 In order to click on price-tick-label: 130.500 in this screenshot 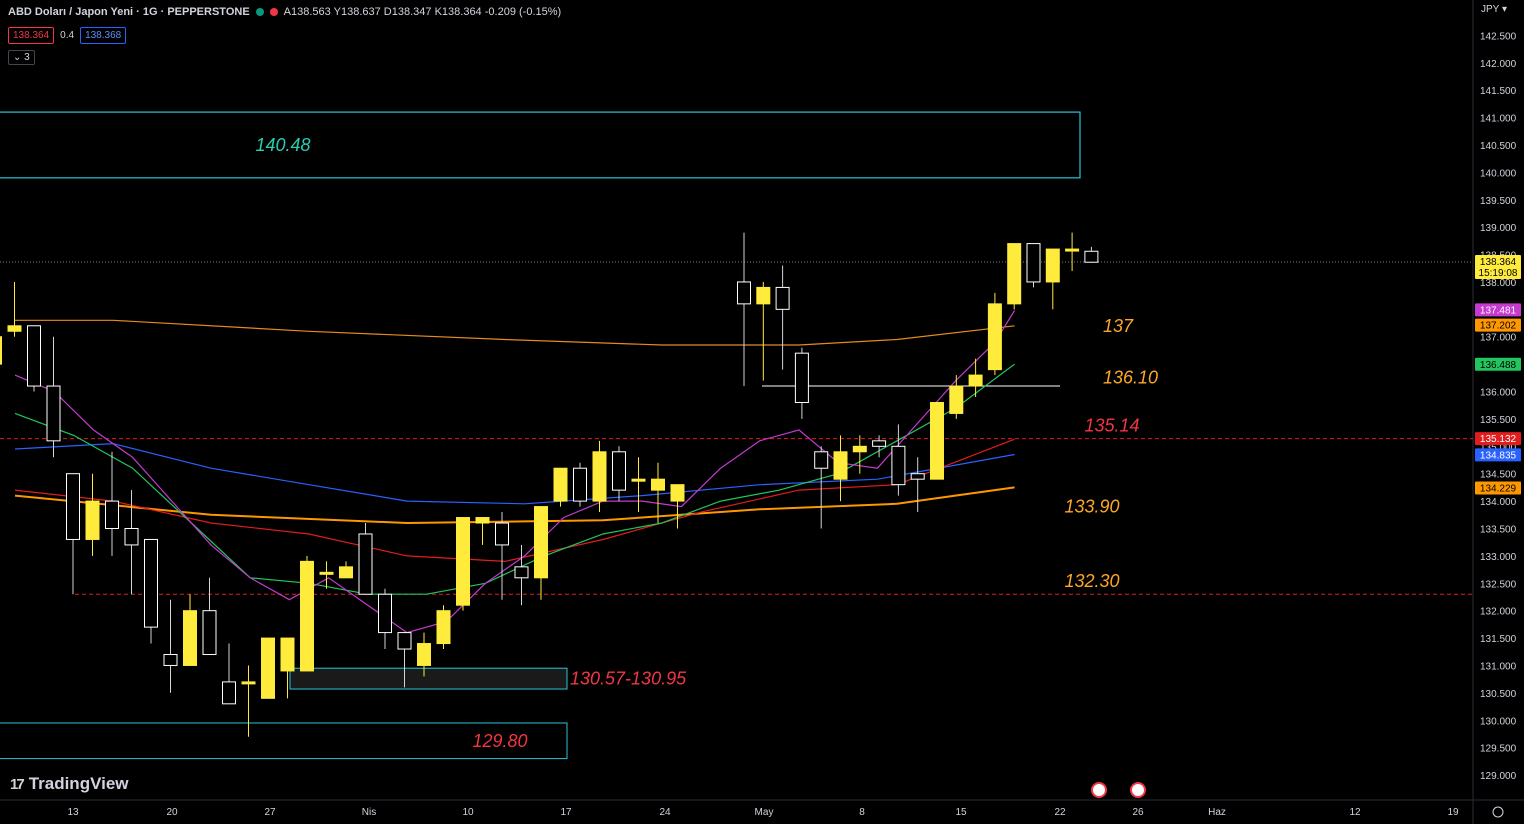, I will do `click(1498, 694)`.